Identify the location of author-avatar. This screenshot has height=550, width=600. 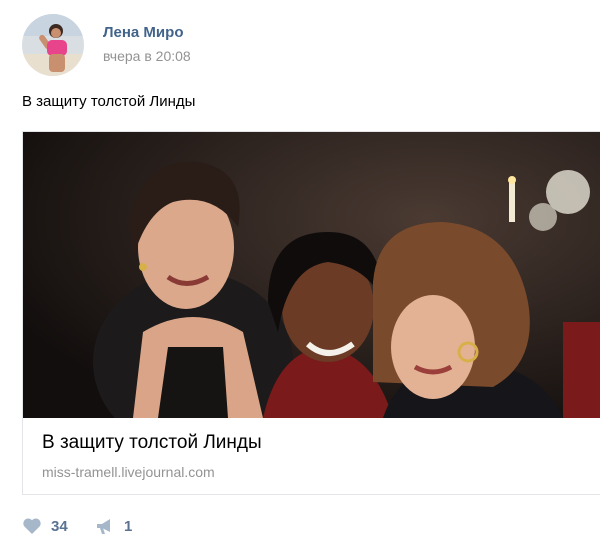
(53, 45).